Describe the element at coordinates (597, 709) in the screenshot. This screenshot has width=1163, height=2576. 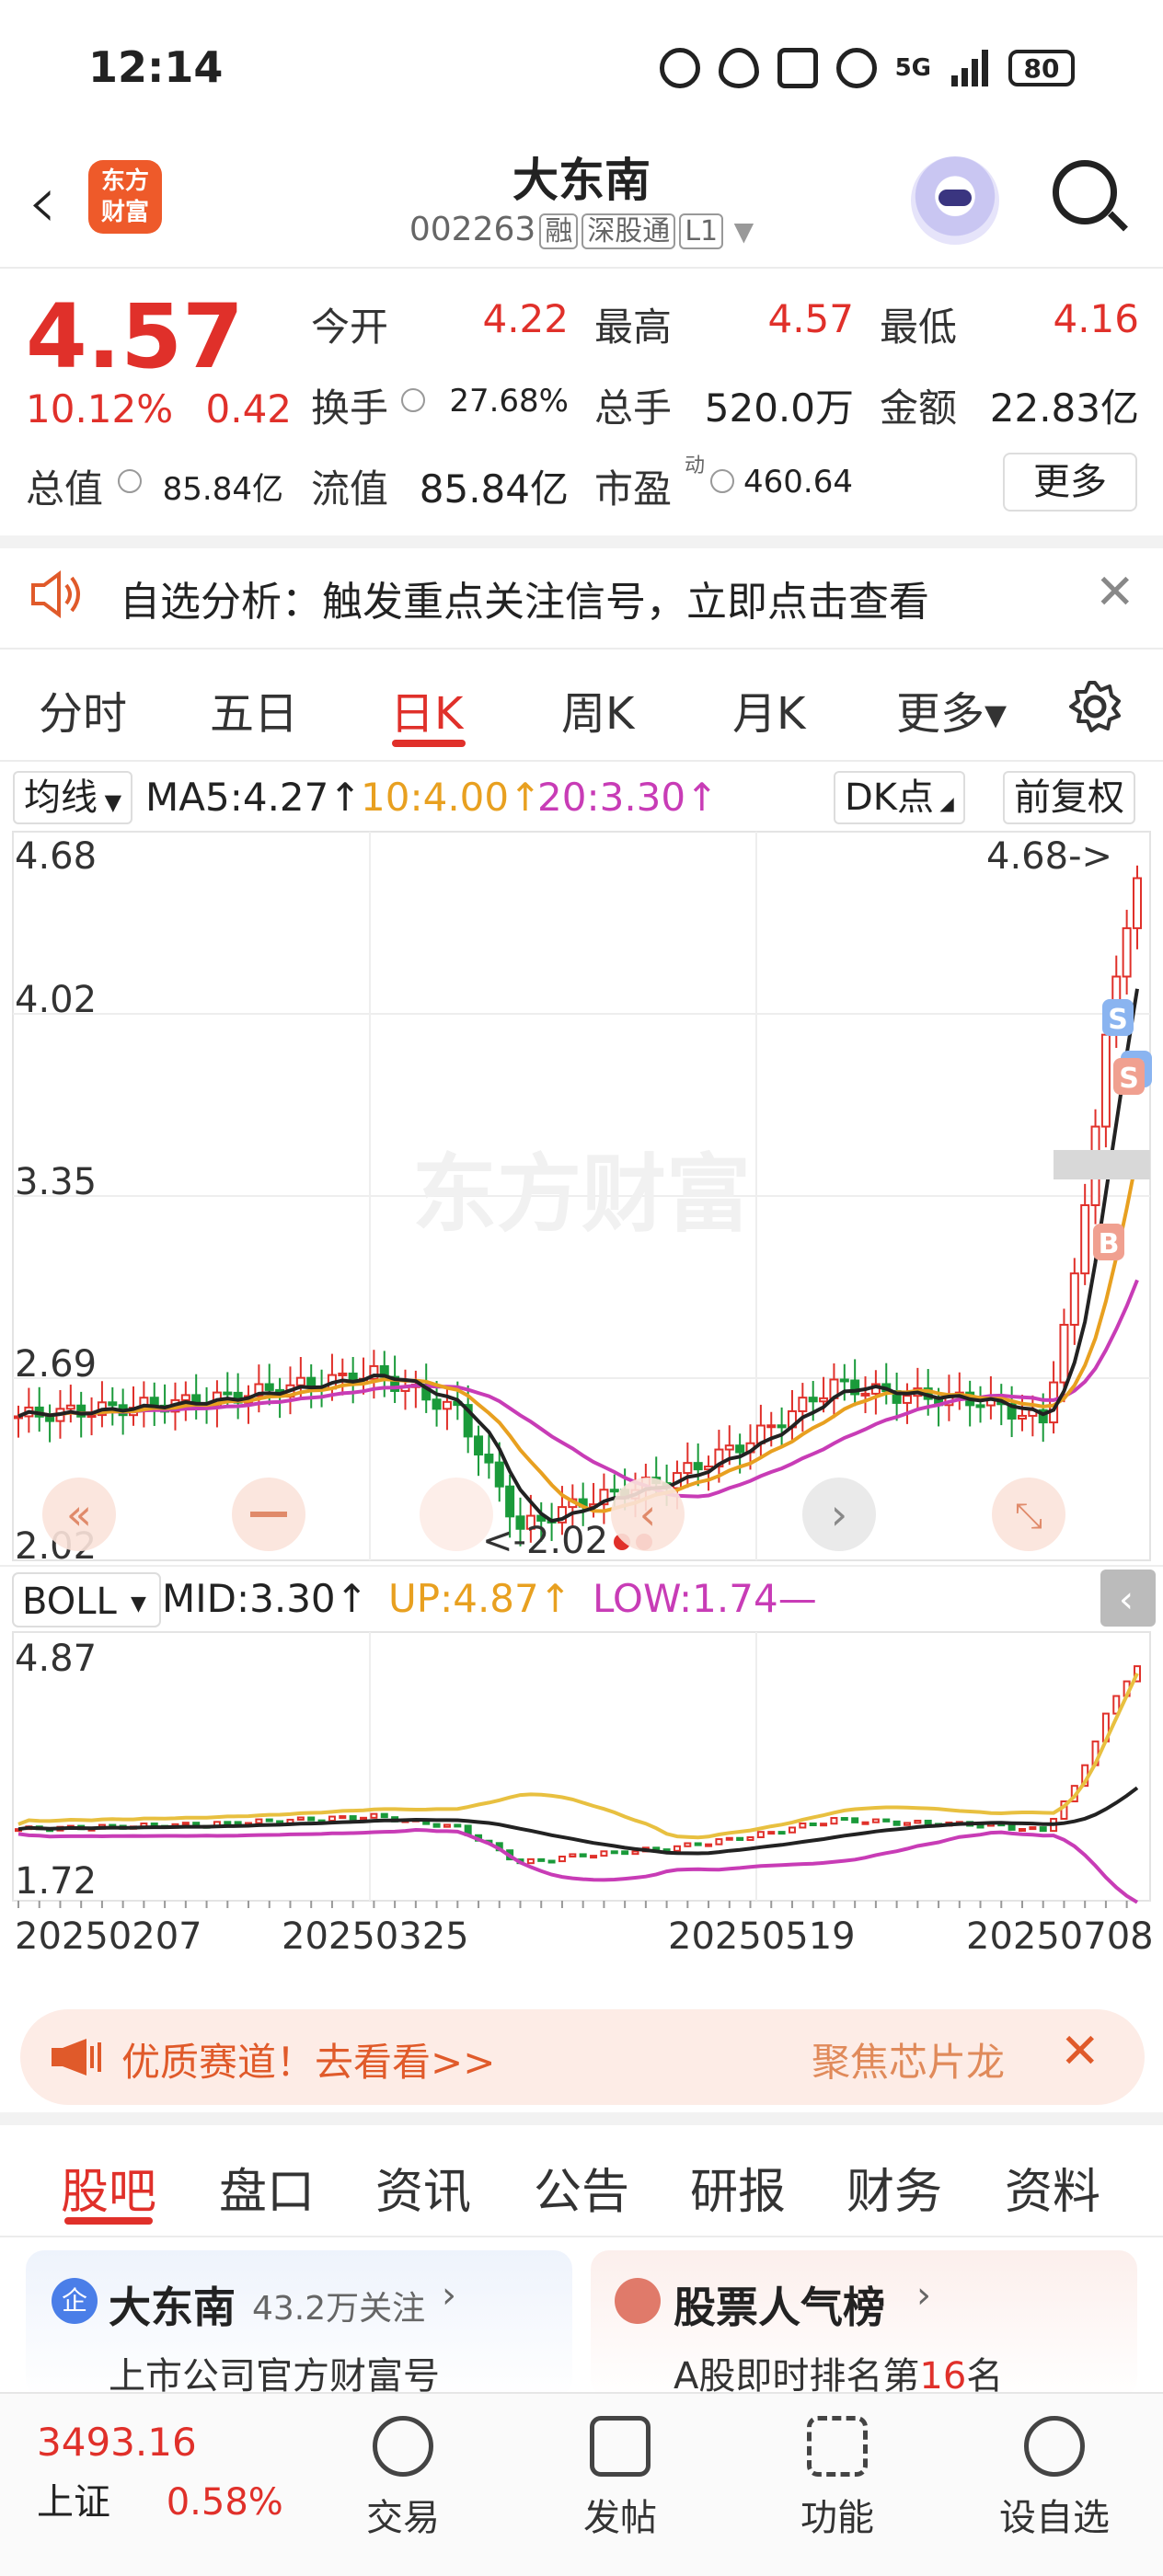
I see `tab-weekly-k: 周K` at that location.